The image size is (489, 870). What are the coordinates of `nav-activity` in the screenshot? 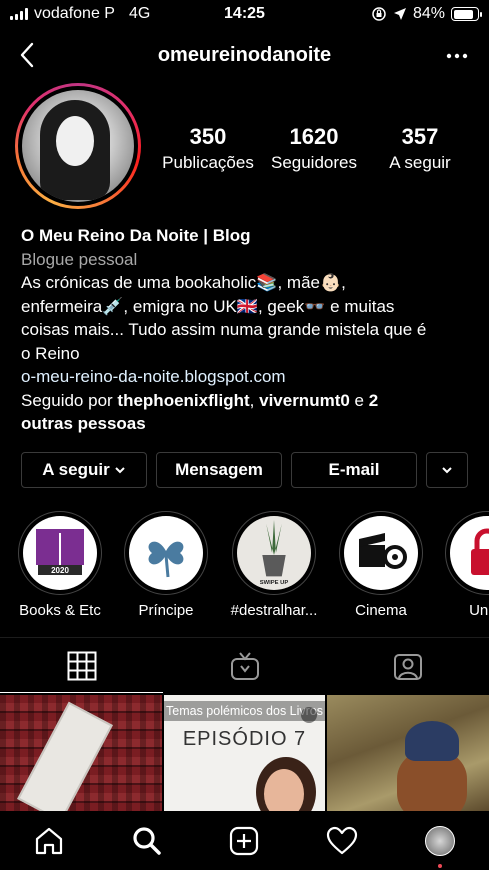 It's located at (342, 840).